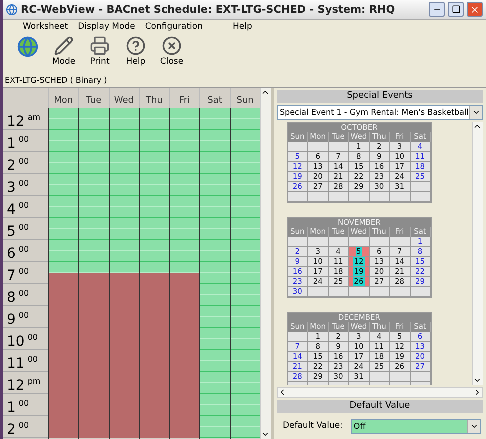 This screenshot has height=439, width=486. I want to click on hour-label: 5 $^{00}$, so click(25, 229).